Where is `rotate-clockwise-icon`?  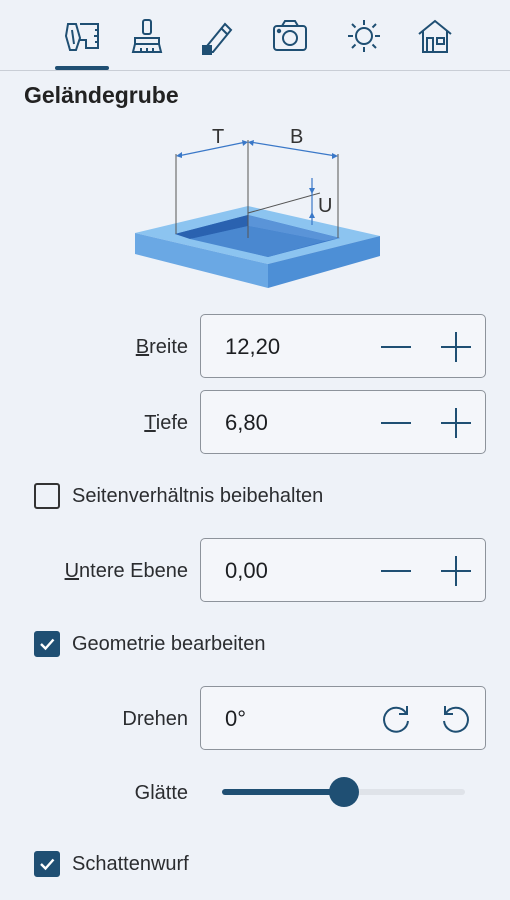 rotate-clockwise-icon is located at coordinates (396, 719).